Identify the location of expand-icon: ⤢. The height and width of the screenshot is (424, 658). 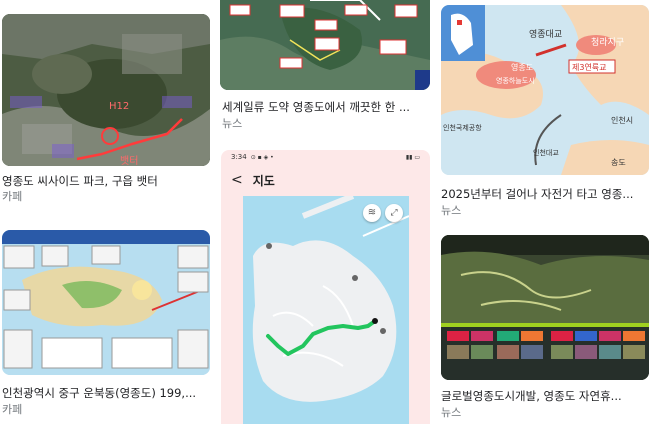
(394, 213).